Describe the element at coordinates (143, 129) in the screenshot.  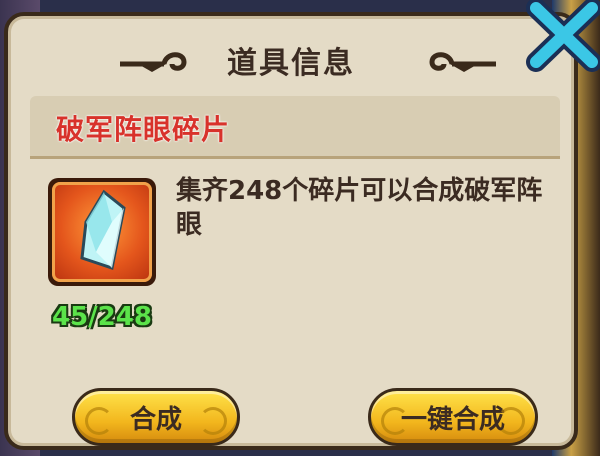
I see `item-name: 破军阵眼碎片` at that location.